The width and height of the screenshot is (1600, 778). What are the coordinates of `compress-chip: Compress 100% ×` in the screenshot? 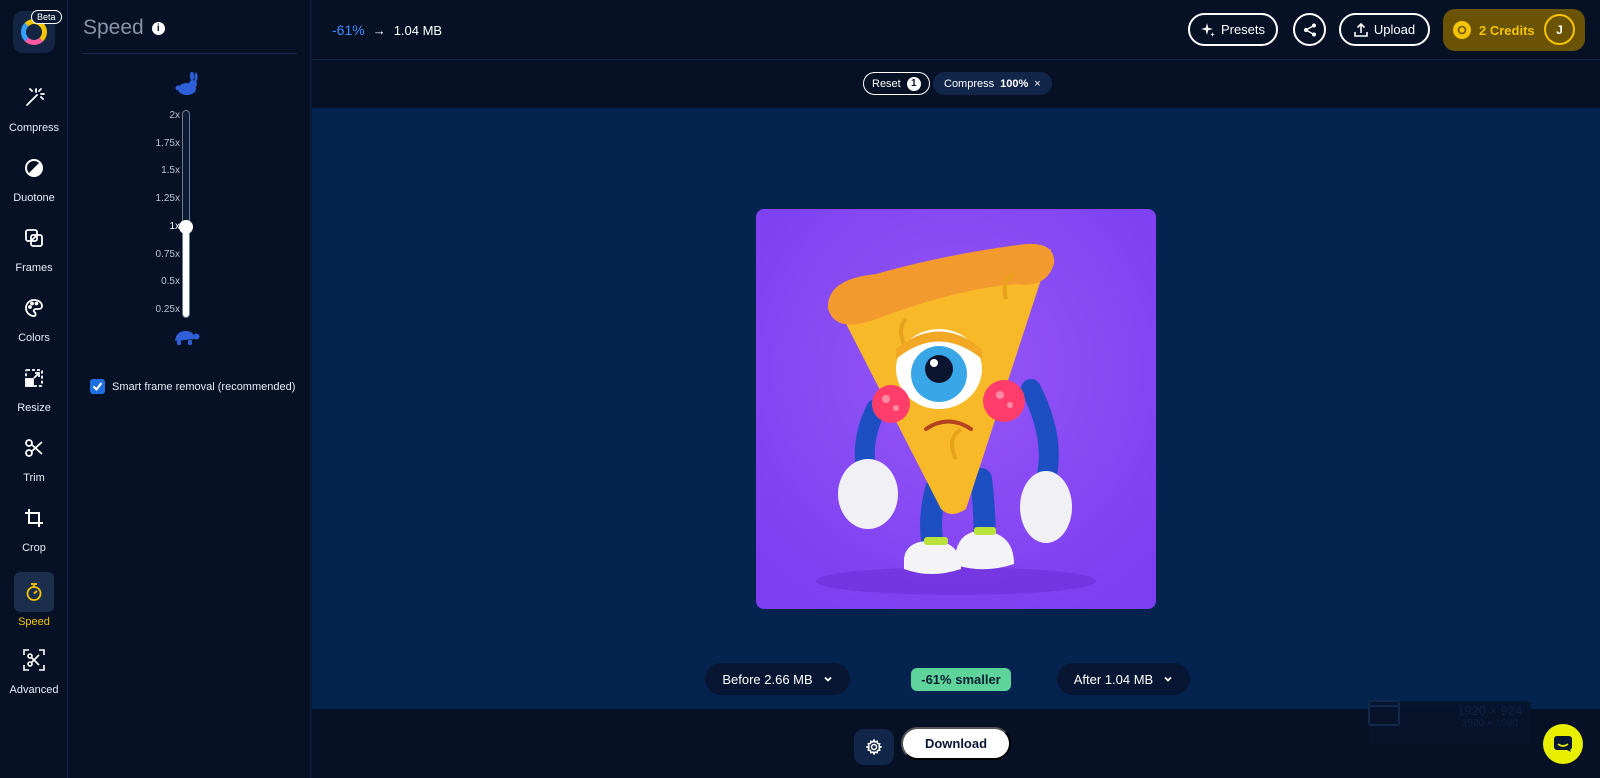 It's located at (992, 83).